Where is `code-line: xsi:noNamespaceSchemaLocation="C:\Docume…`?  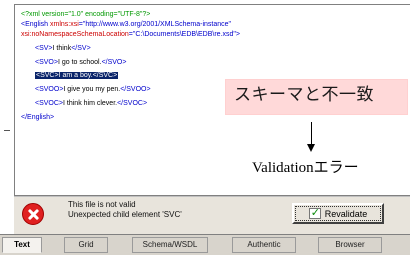
code-line: xsi:noNamespaceSchemaLocation="C:\Docume… is located at coordinates (130, 34).